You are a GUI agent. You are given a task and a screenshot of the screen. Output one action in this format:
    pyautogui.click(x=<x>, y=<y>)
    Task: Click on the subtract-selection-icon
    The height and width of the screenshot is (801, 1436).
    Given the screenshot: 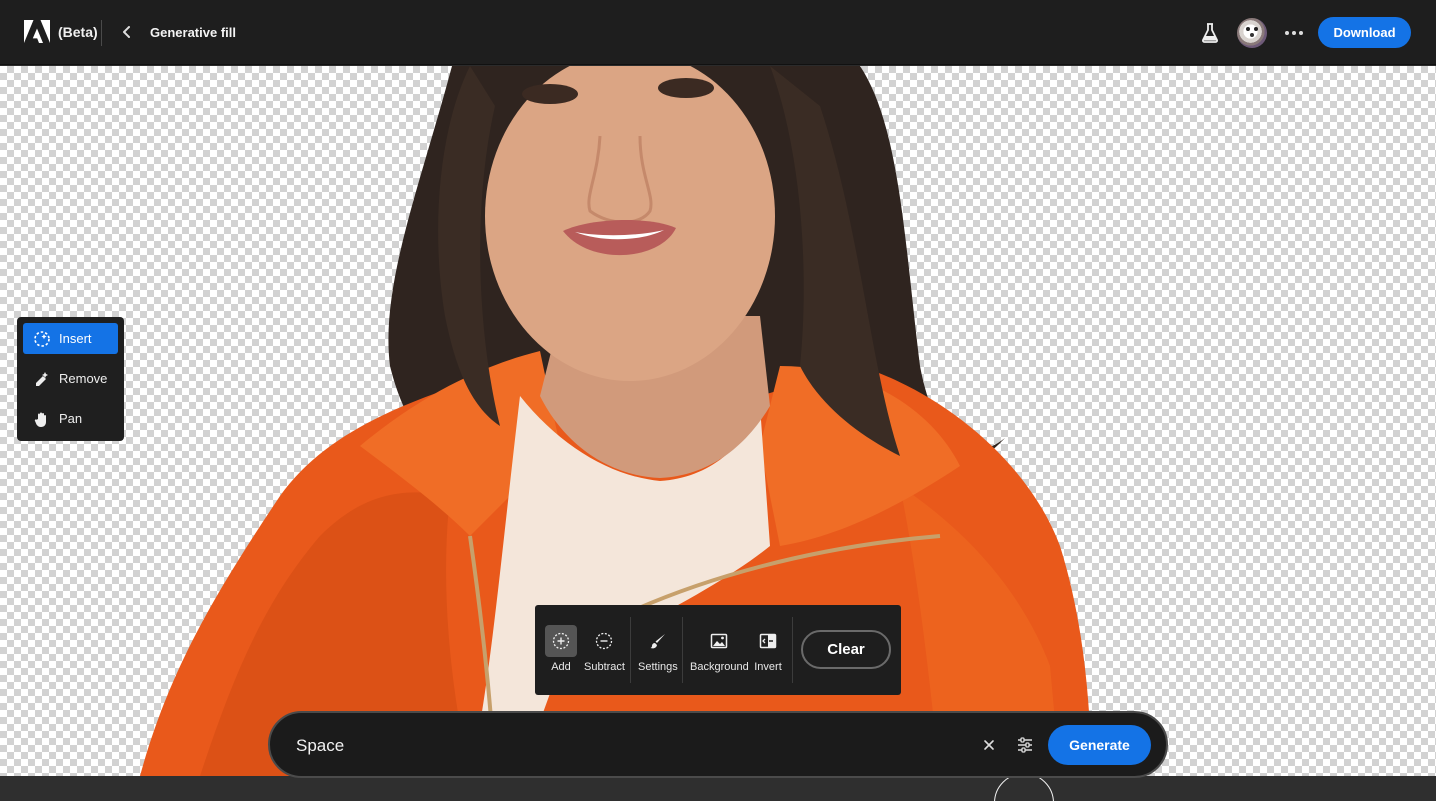 What is the action you would take?
    pyautogui.click(x=604, y=641)
    